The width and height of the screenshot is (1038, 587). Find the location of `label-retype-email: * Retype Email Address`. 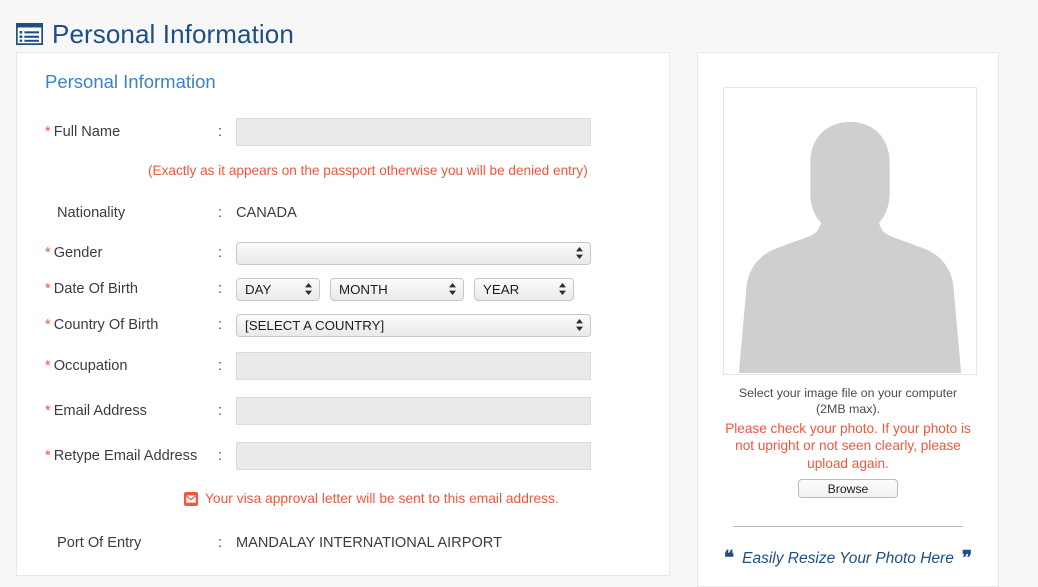

label-retype-email: * Retype Email Address is located at coordinates (123, 456).